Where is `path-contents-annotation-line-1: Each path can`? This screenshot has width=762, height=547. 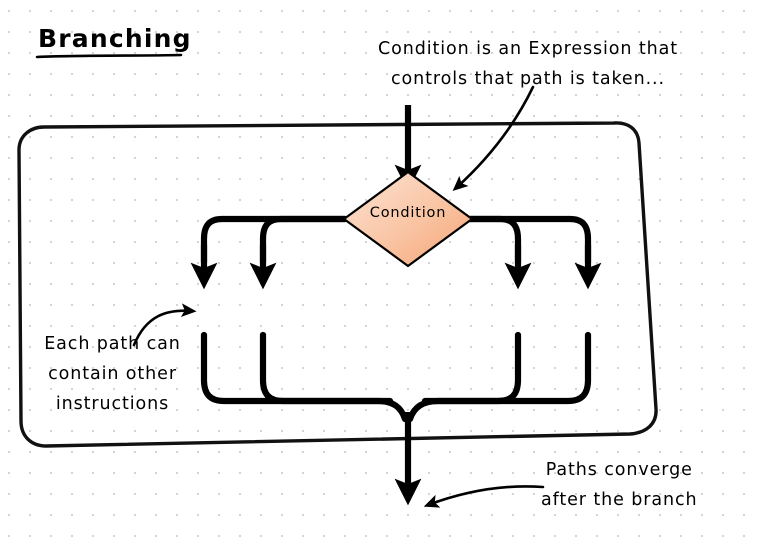 path-contents-annotation-line-1: Each path can is located at coordinates (112, 344).